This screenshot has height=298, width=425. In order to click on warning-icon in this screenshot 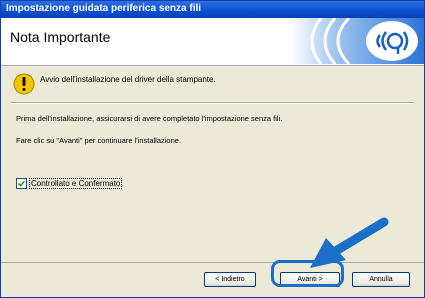, I will do `click(24, 84)`.